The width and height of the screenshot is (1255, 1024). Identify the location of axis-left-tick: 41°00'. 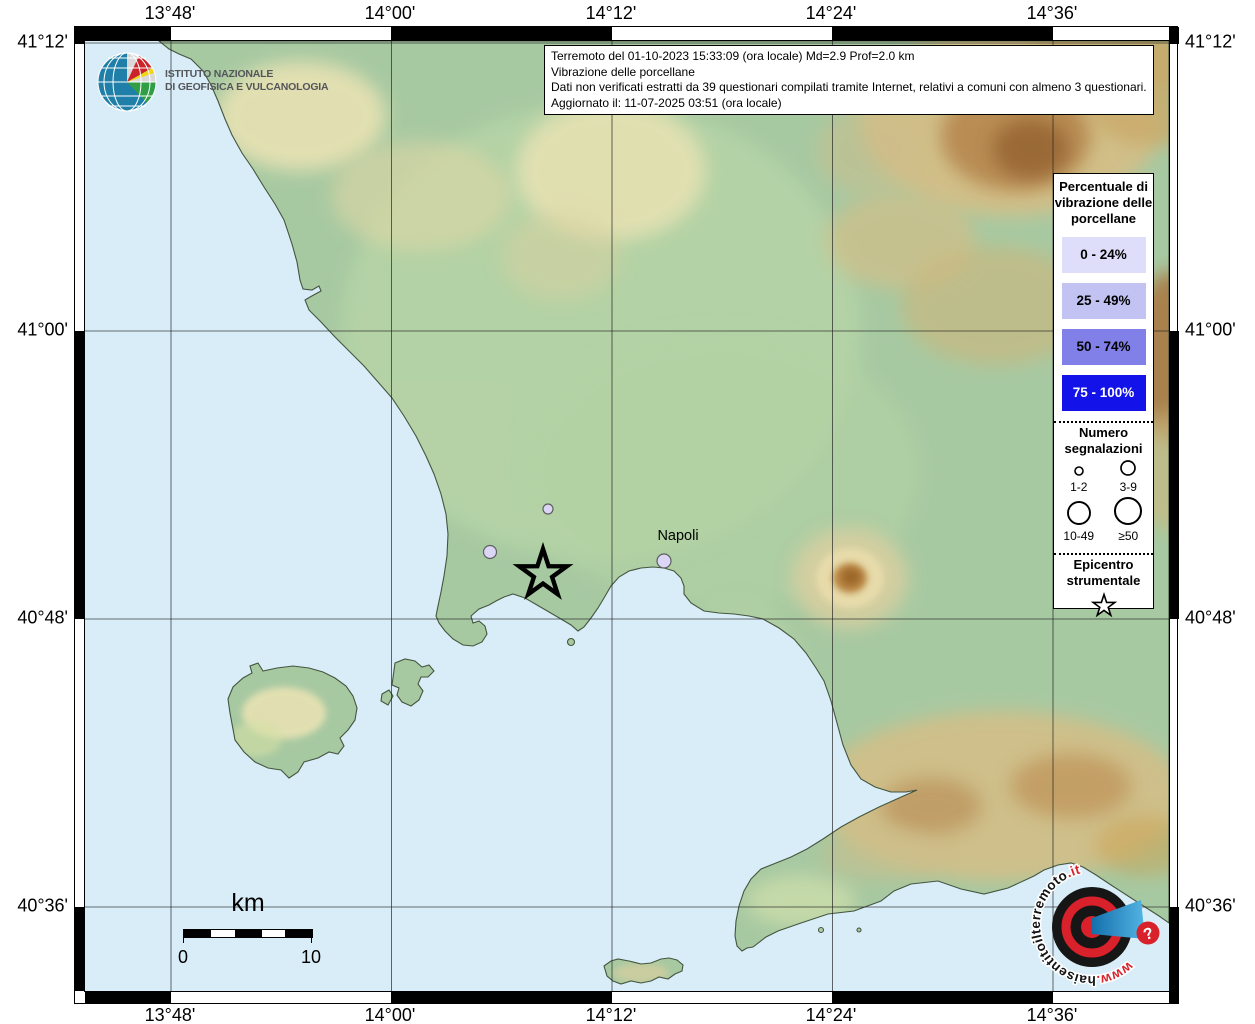
(42, 329).